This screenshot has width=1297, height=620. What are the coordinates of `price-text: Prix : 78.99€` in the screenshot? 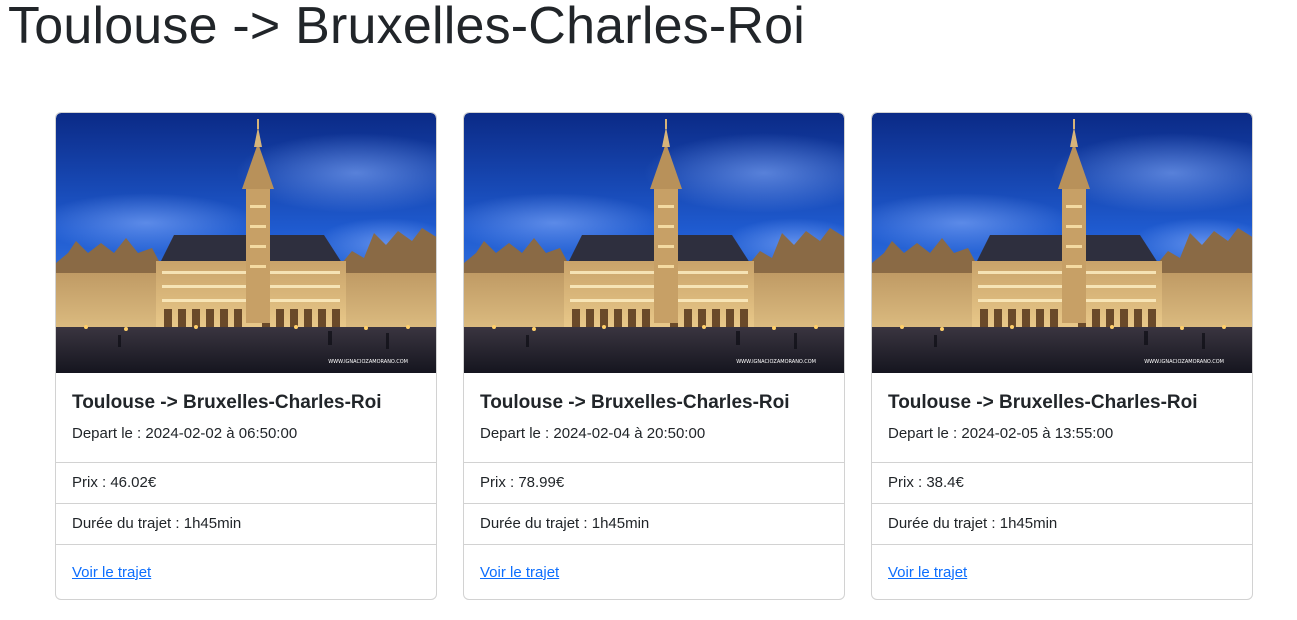 It's located at (654, 482).